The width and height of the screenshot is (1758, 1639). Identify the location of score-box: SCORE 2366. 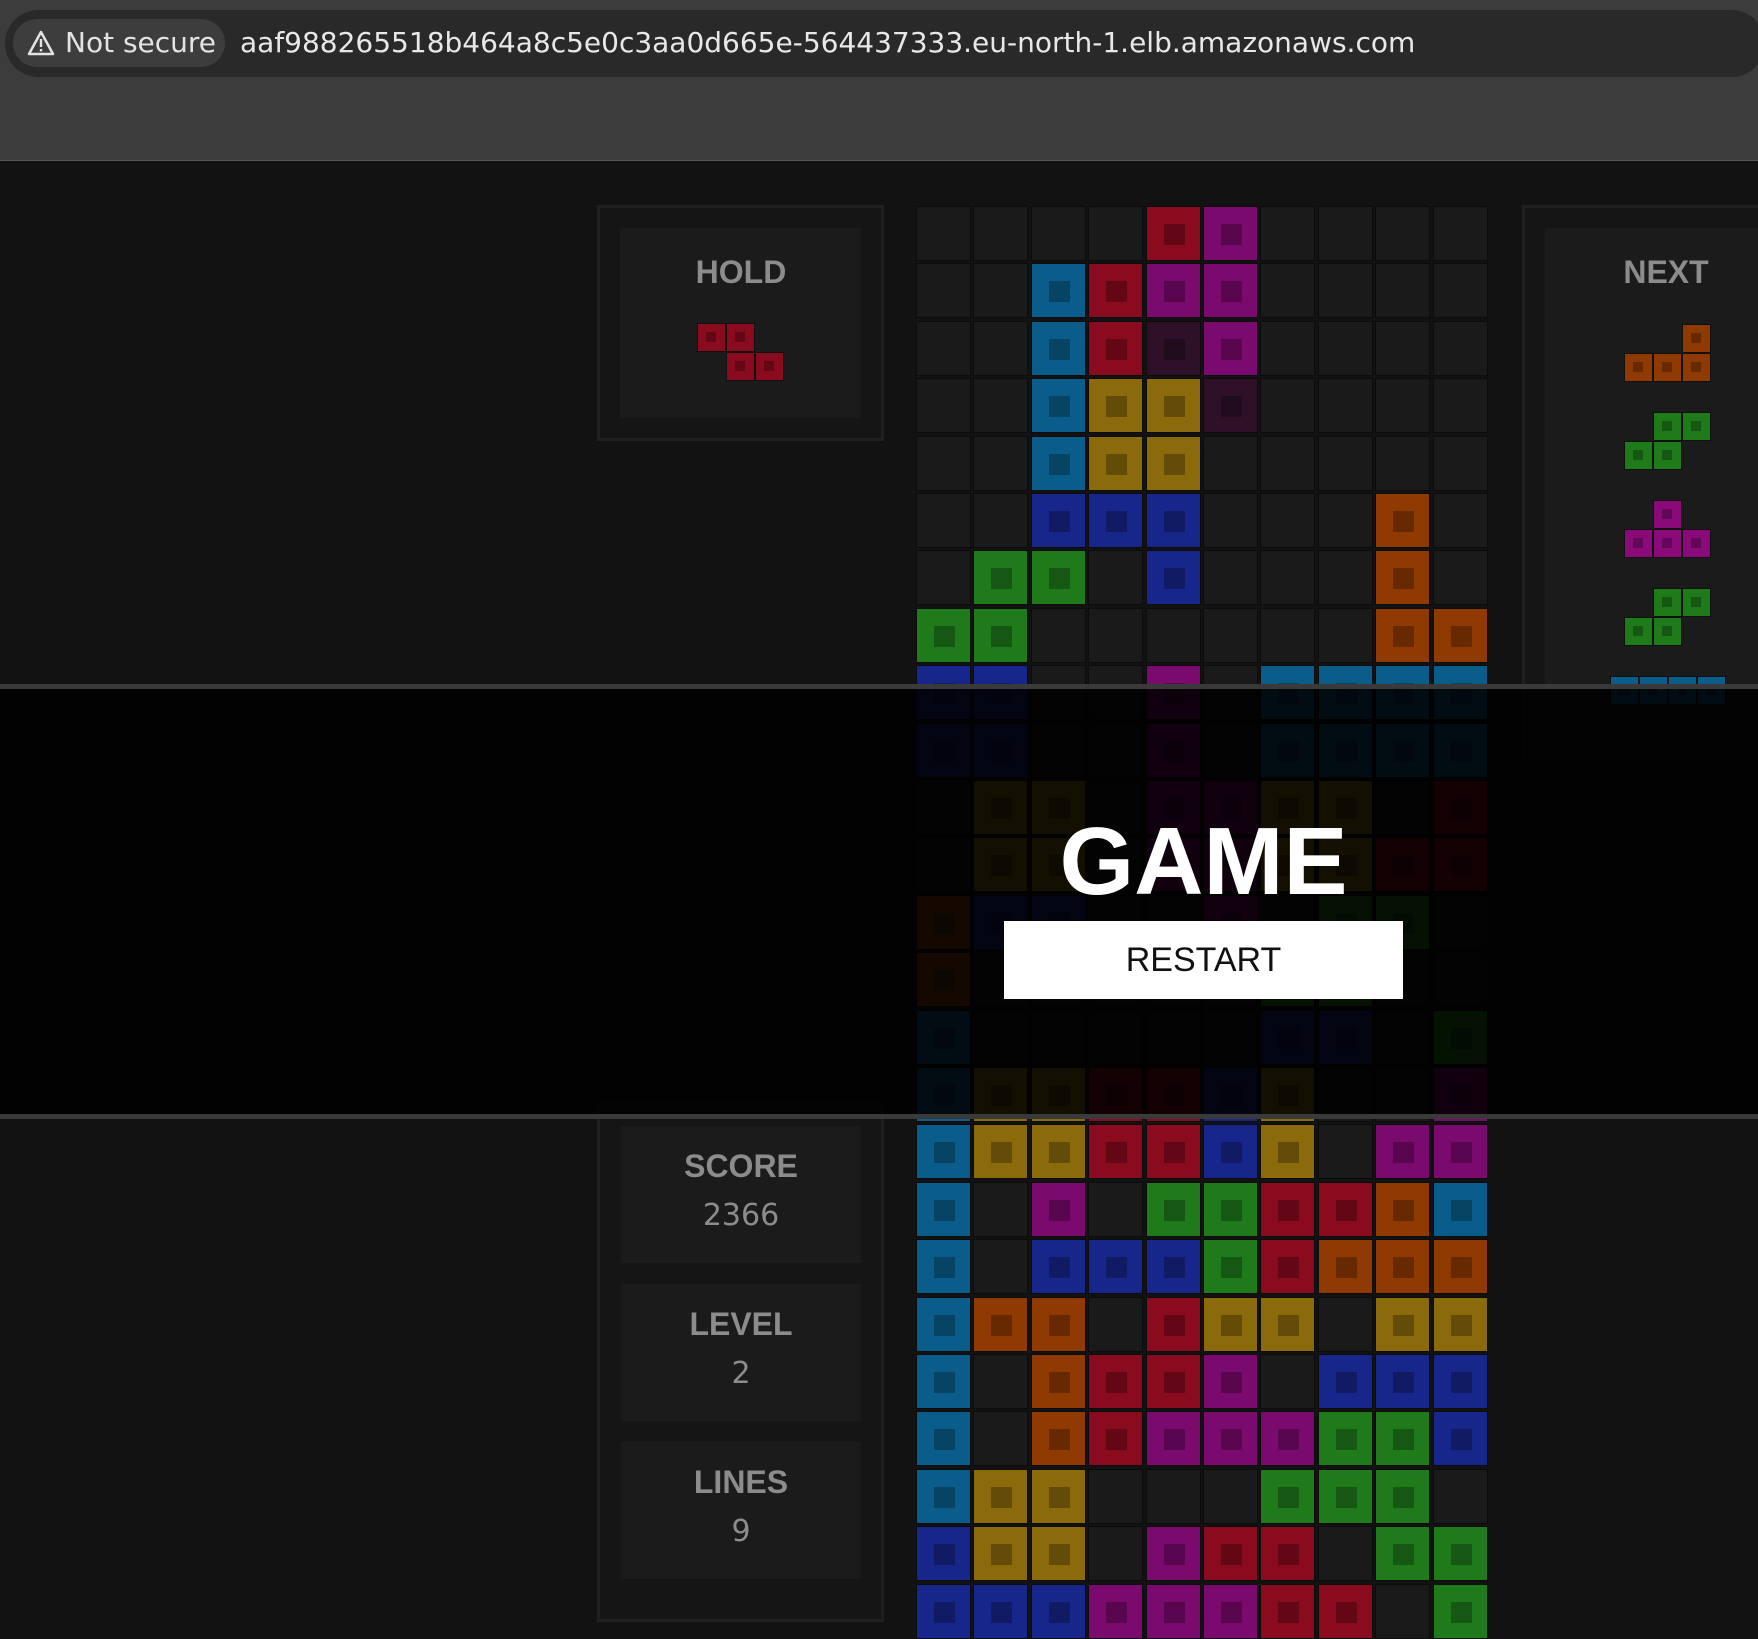
(741, 1194).